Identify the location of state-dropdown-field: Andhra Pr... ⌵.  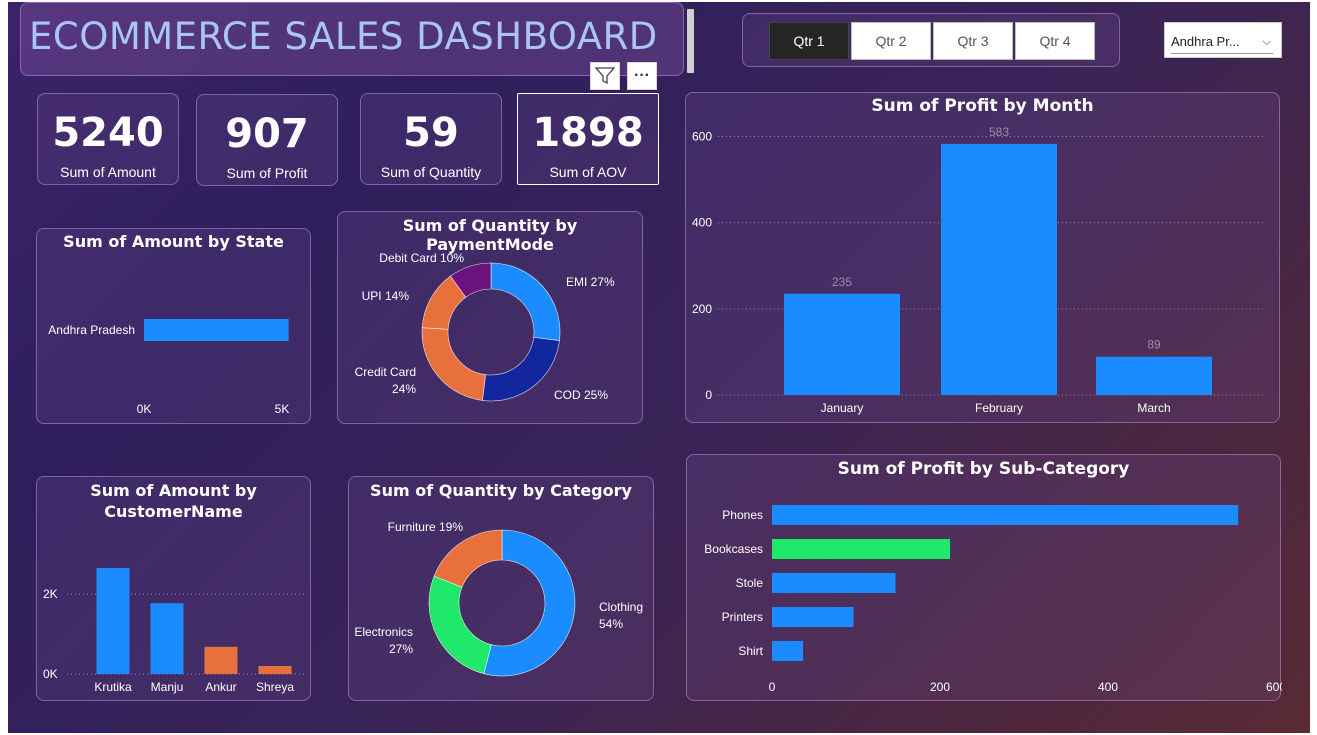
(1222, 44).